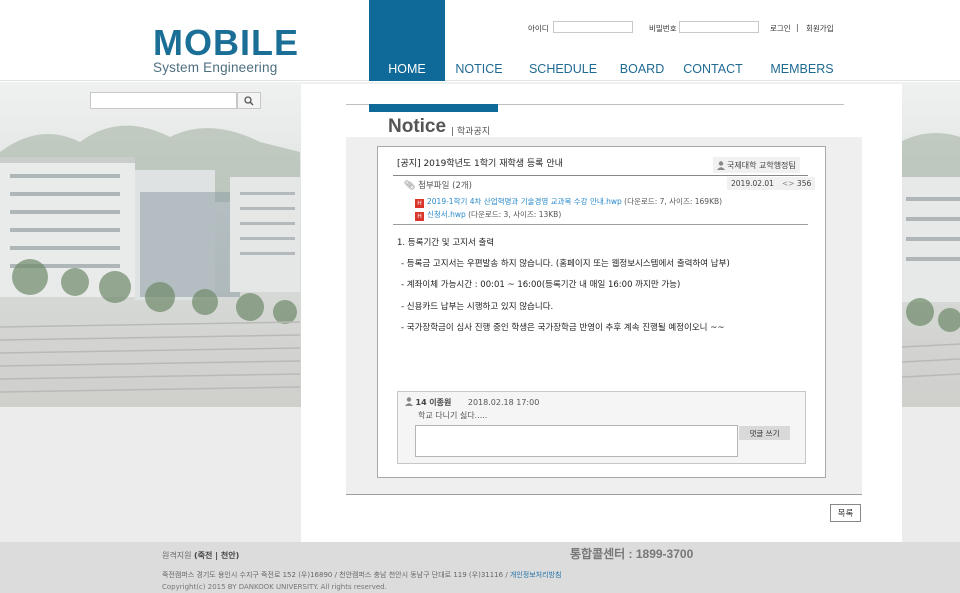 This screenshot has height=593, width=960. What do you see at coordinates (752, 183) in the screenshot?
I see `post-date: 2019.02.01` at bounding box center [752, 183].